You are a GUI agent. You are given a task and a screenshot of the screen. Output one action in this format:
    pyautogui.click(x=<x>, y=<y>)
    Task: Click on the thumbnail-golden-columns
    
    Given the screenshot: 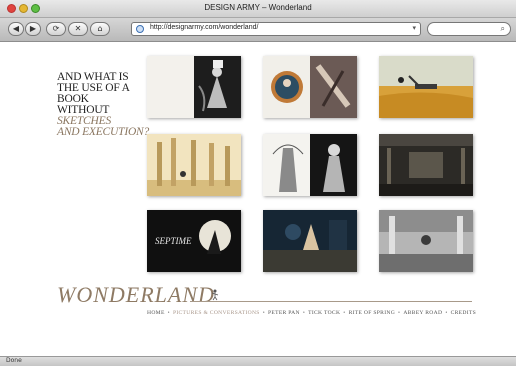 What is the action you would take?
    pyautogui.click(x=194, y=165)
    